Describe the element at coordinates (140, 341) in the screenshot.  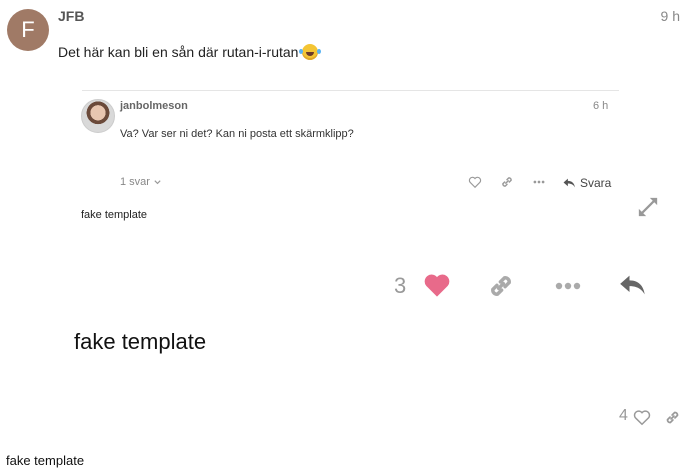
I see `caption-large: fake template` at that location.